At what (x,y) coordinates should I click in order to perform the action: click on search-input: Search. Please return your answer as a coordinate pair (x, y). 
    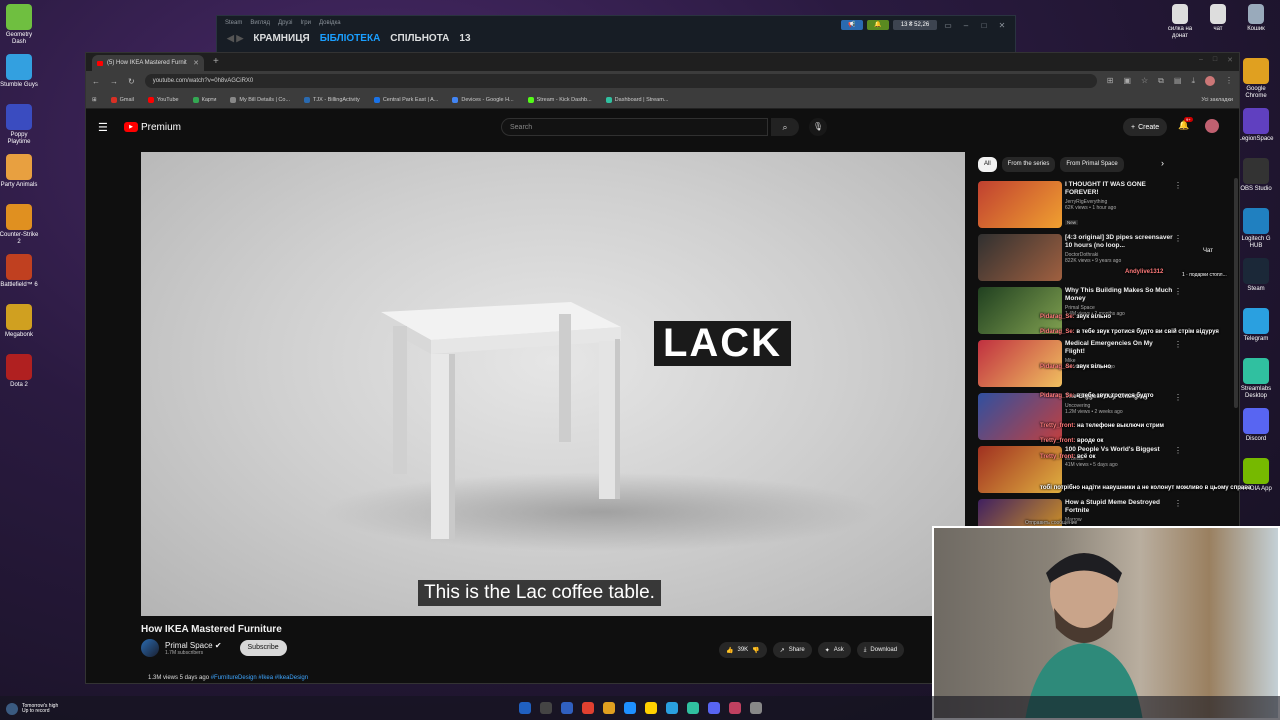
    Looking at the image, I should click on (634, 127).